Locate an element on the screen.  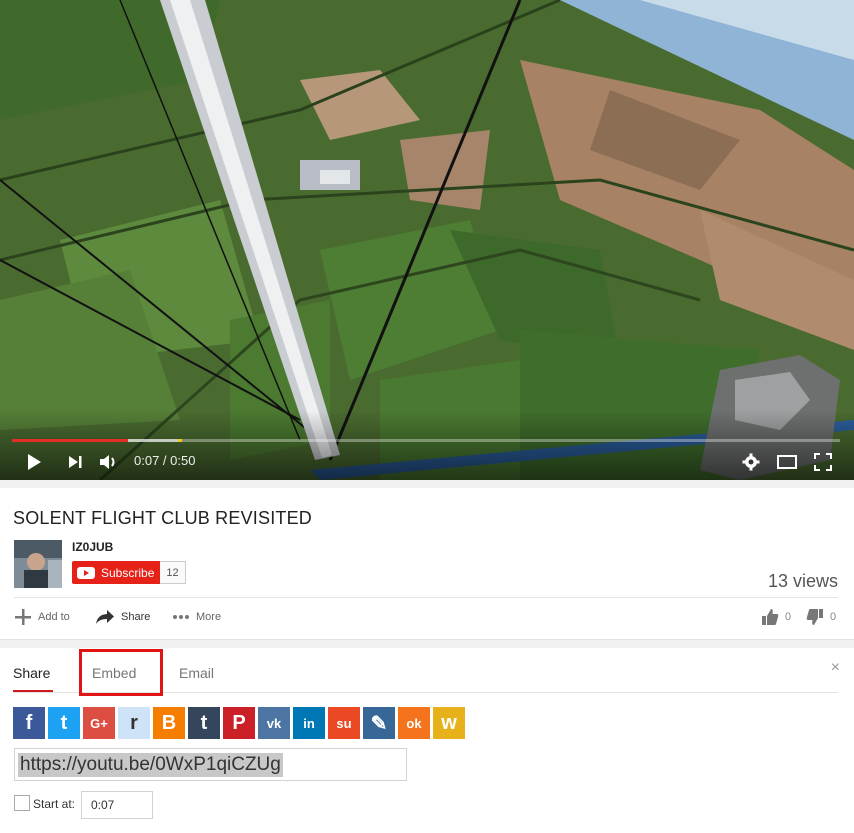
tab-email: Email is located at coordinates (196, 673).